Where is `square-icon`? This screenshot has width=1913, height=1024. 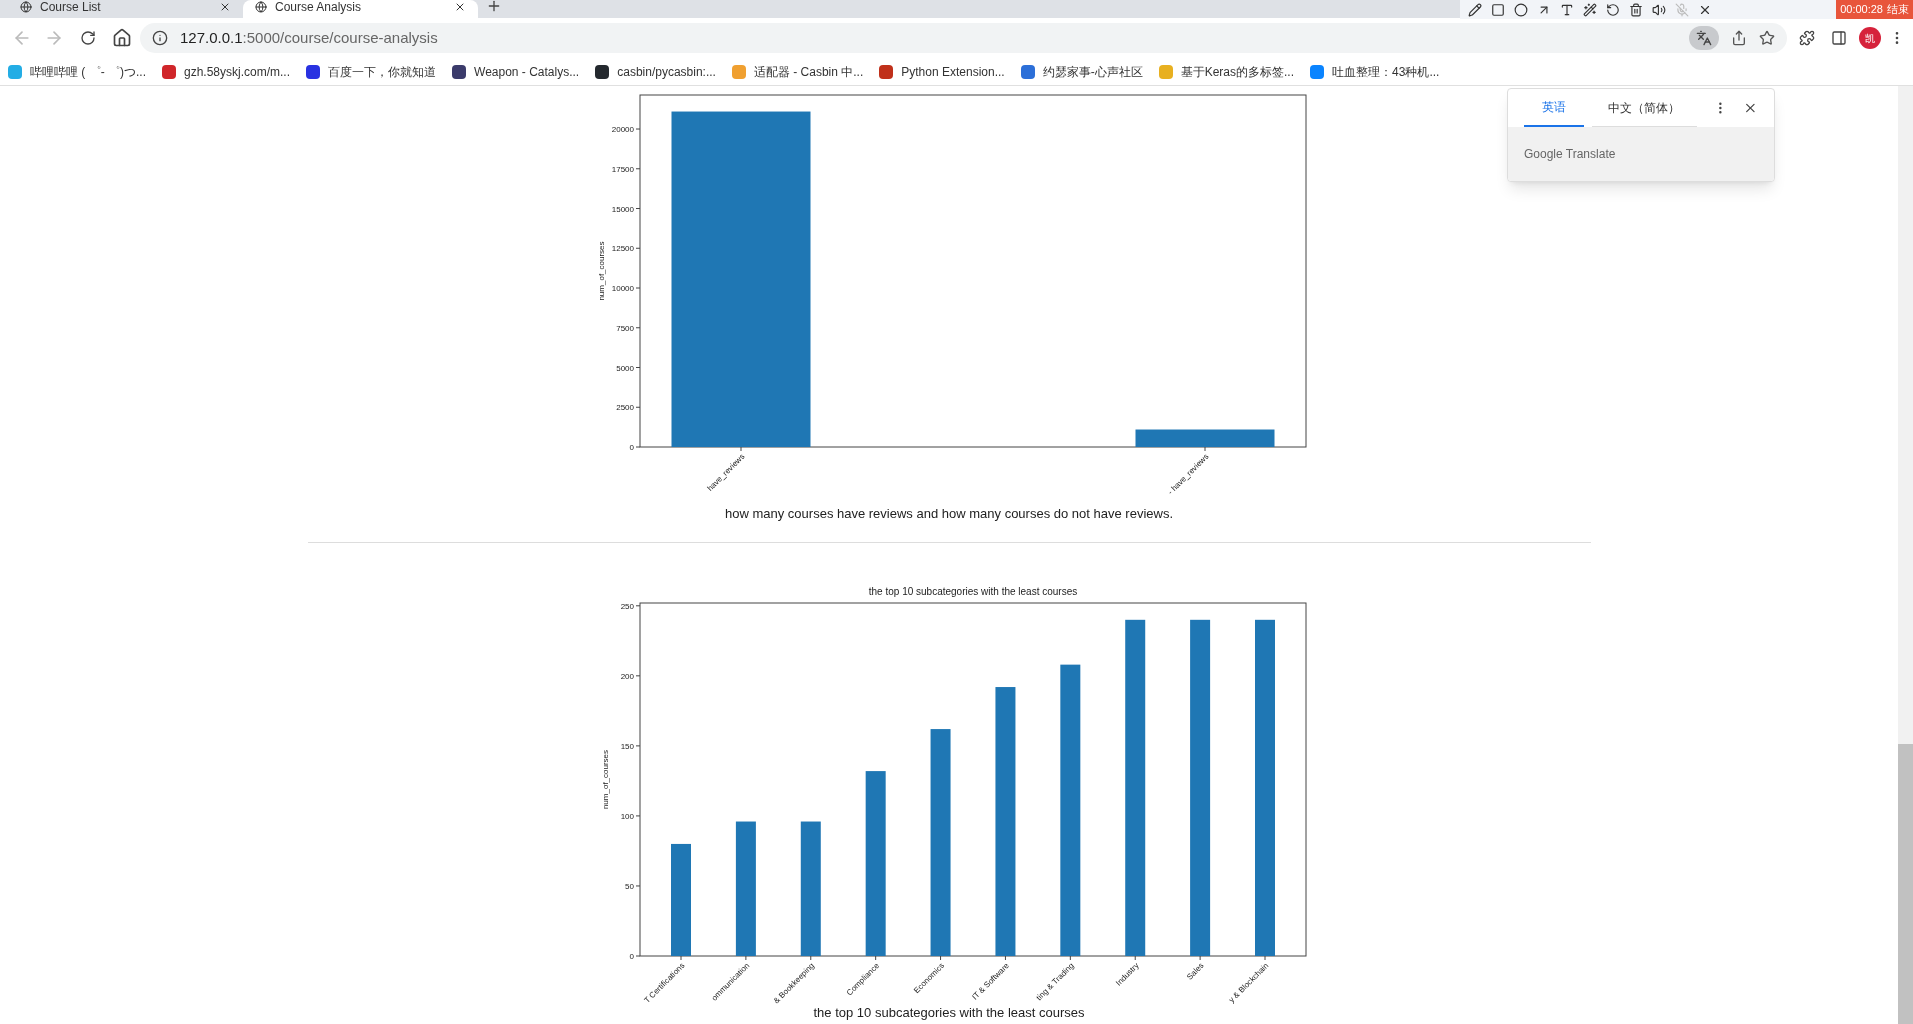 square-icon is located at coordinates (1498, 9).